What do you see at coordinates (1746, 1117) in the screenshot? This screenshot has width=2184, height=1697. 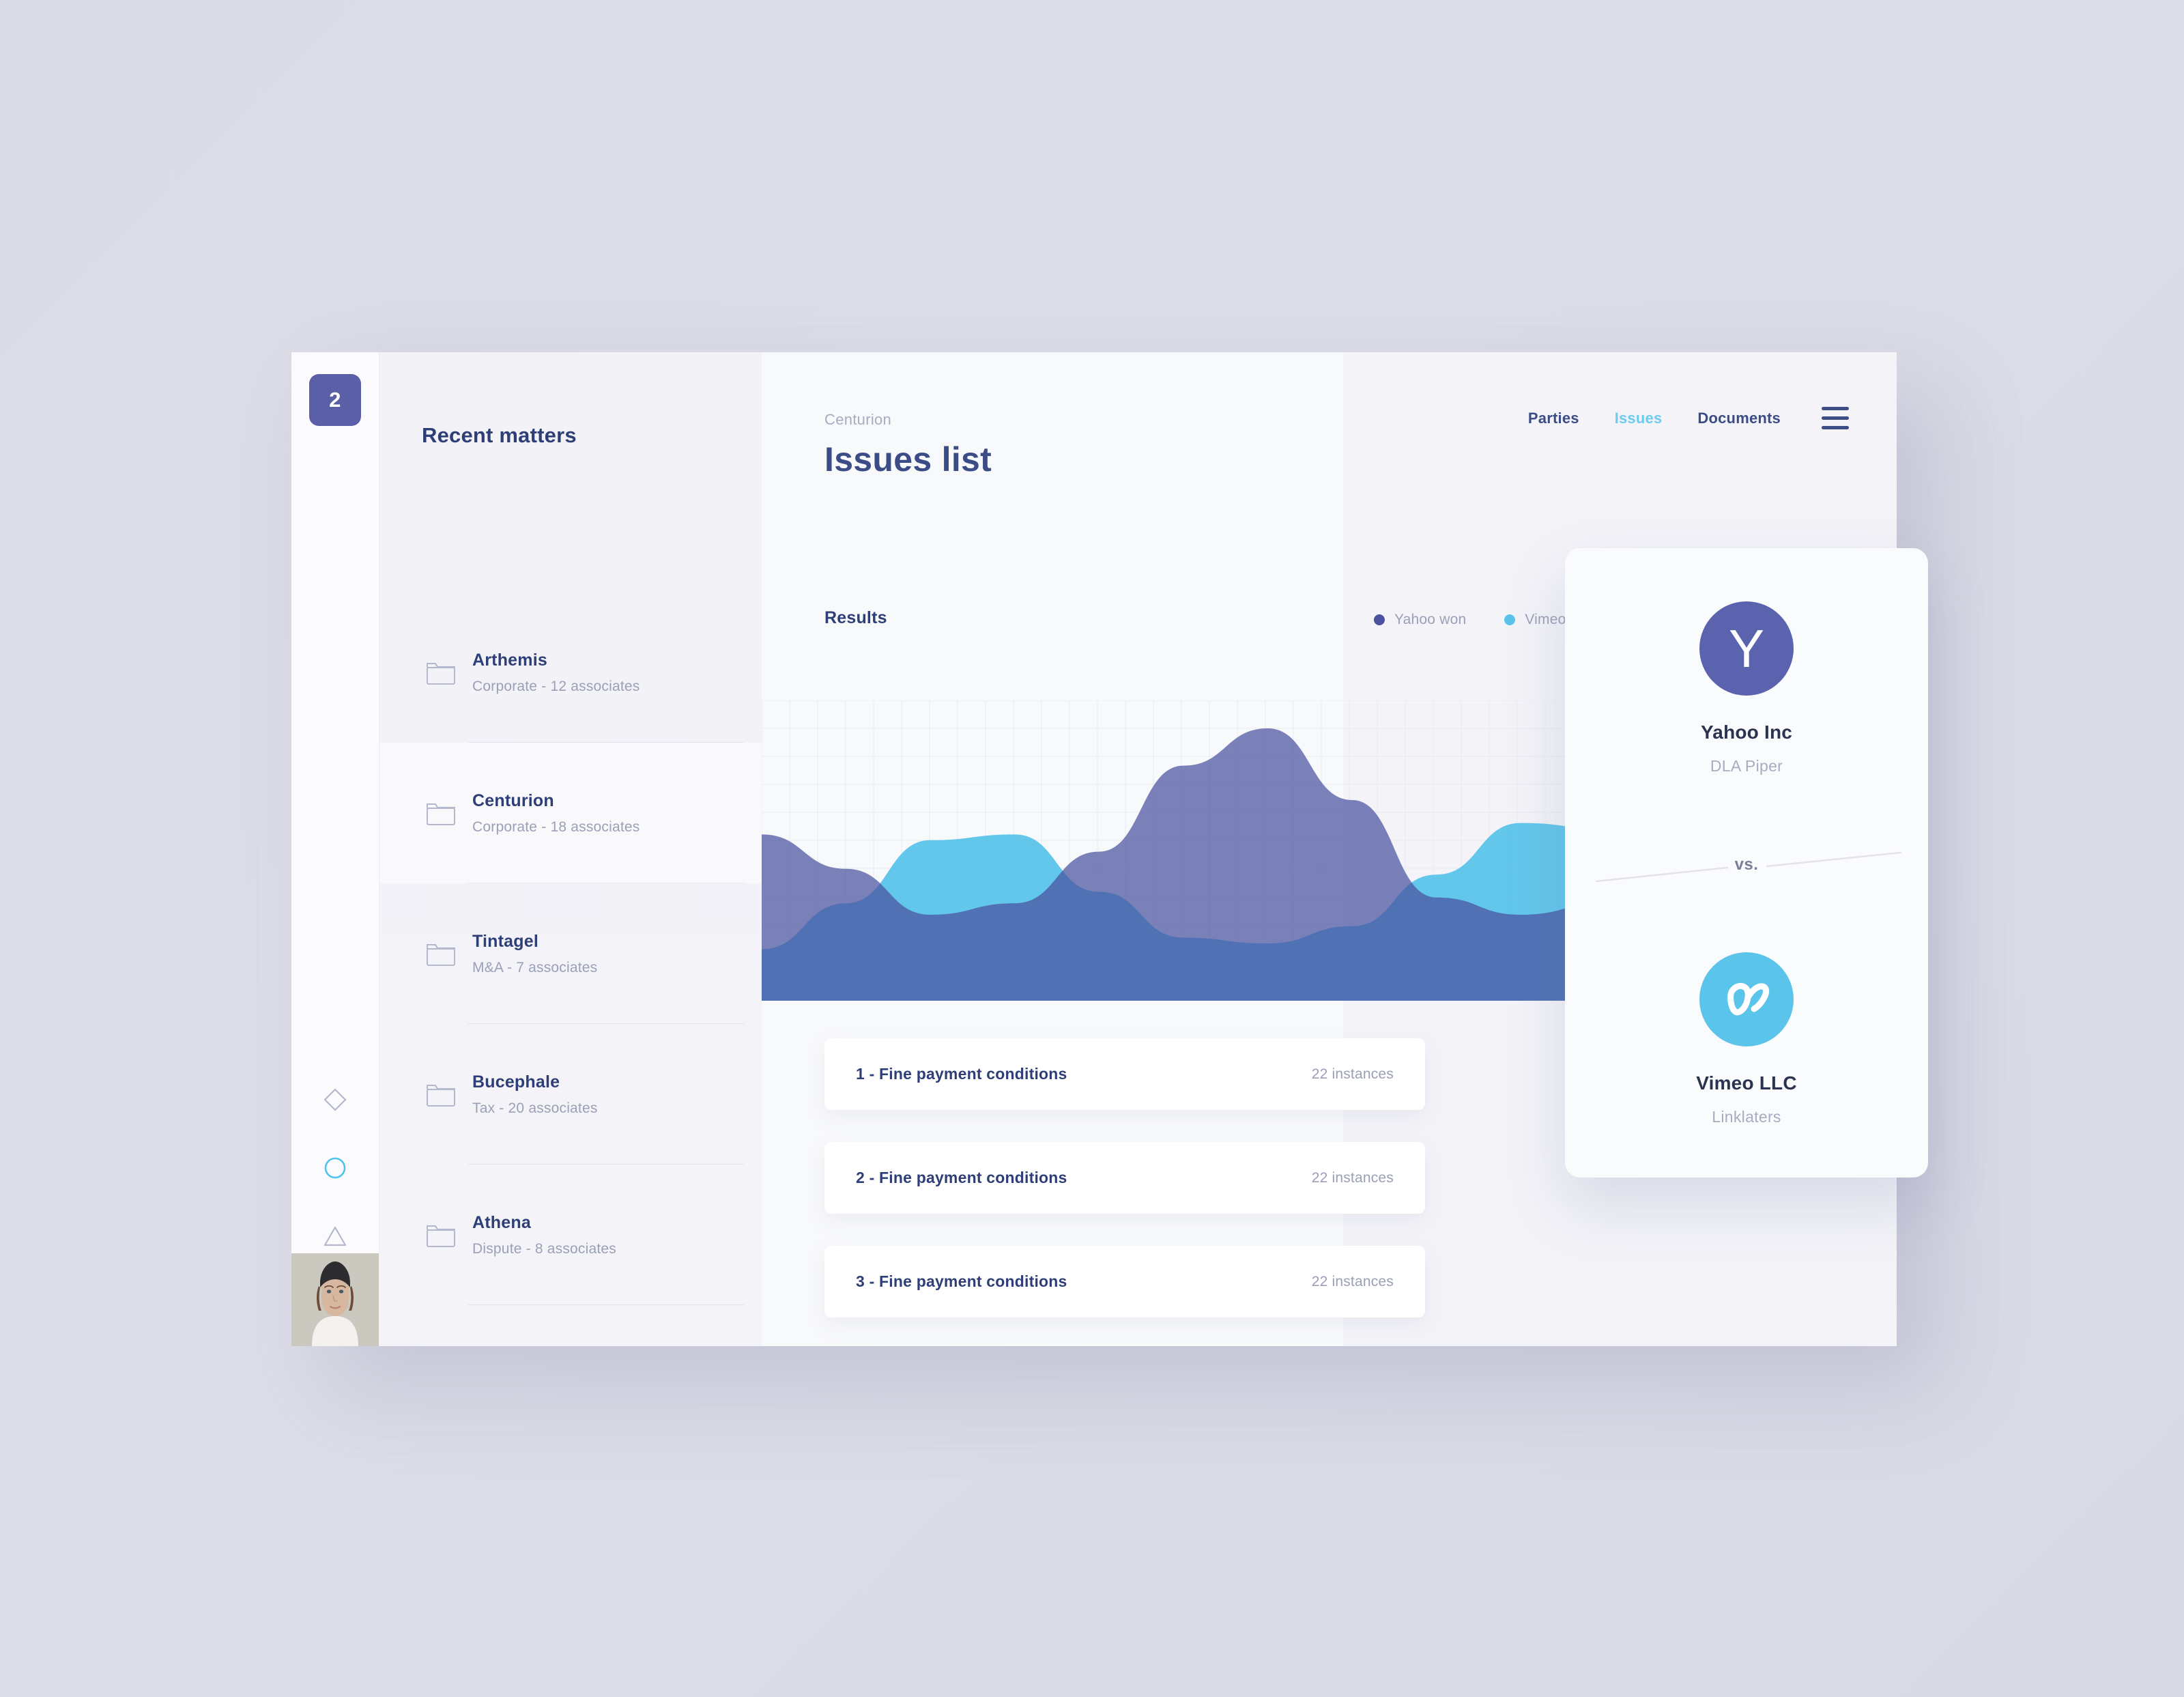 I see `party-firm: Linklaters` at bounding box center [1746, 1117].